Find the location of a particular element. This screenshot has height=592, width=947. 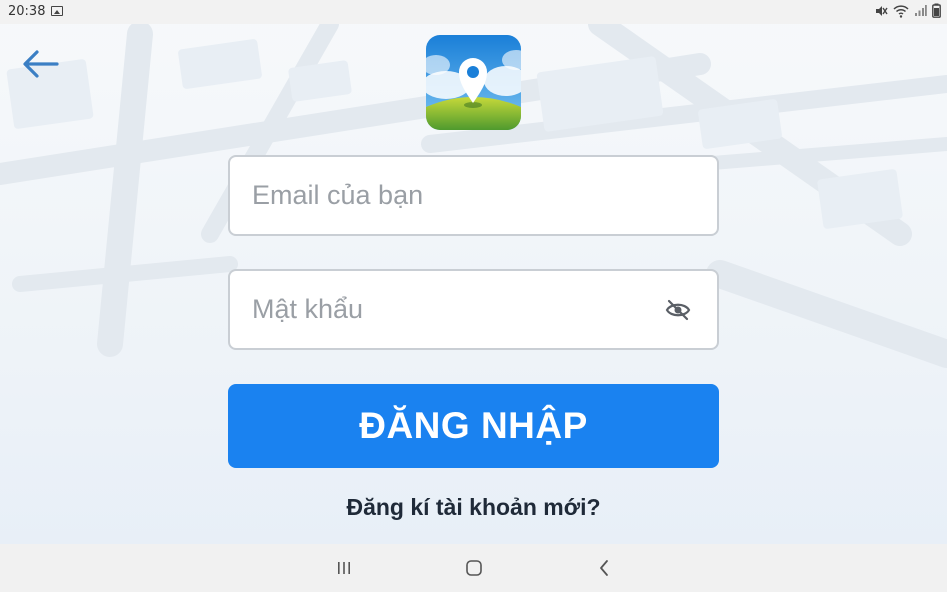

back-button is located at coordinates (40, 64).